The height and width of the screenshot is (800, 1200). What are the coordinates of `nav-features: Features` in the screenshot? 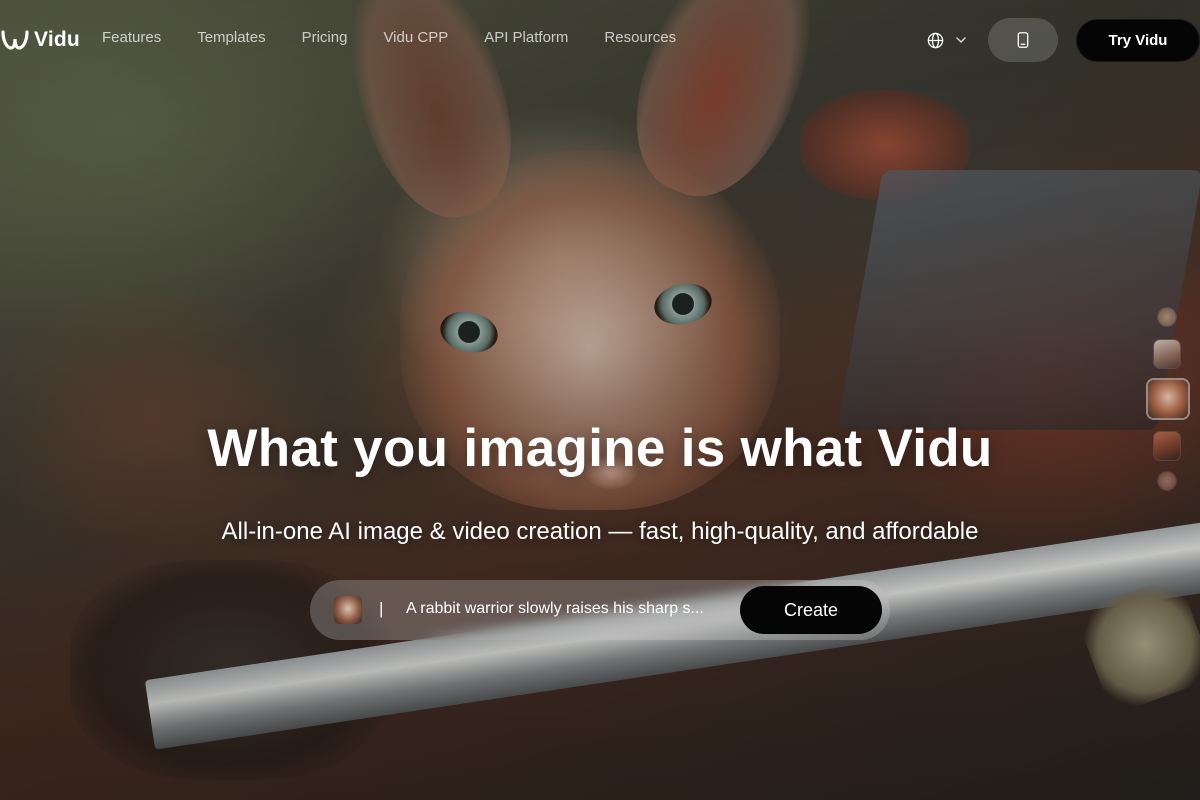 It's located at (131, 37).